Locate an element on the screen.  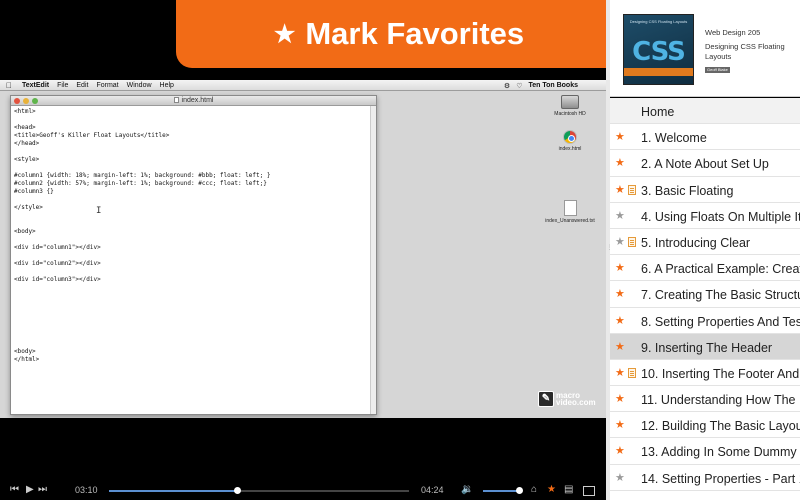
editor-scrollbar is located at coordinates (373, 260).